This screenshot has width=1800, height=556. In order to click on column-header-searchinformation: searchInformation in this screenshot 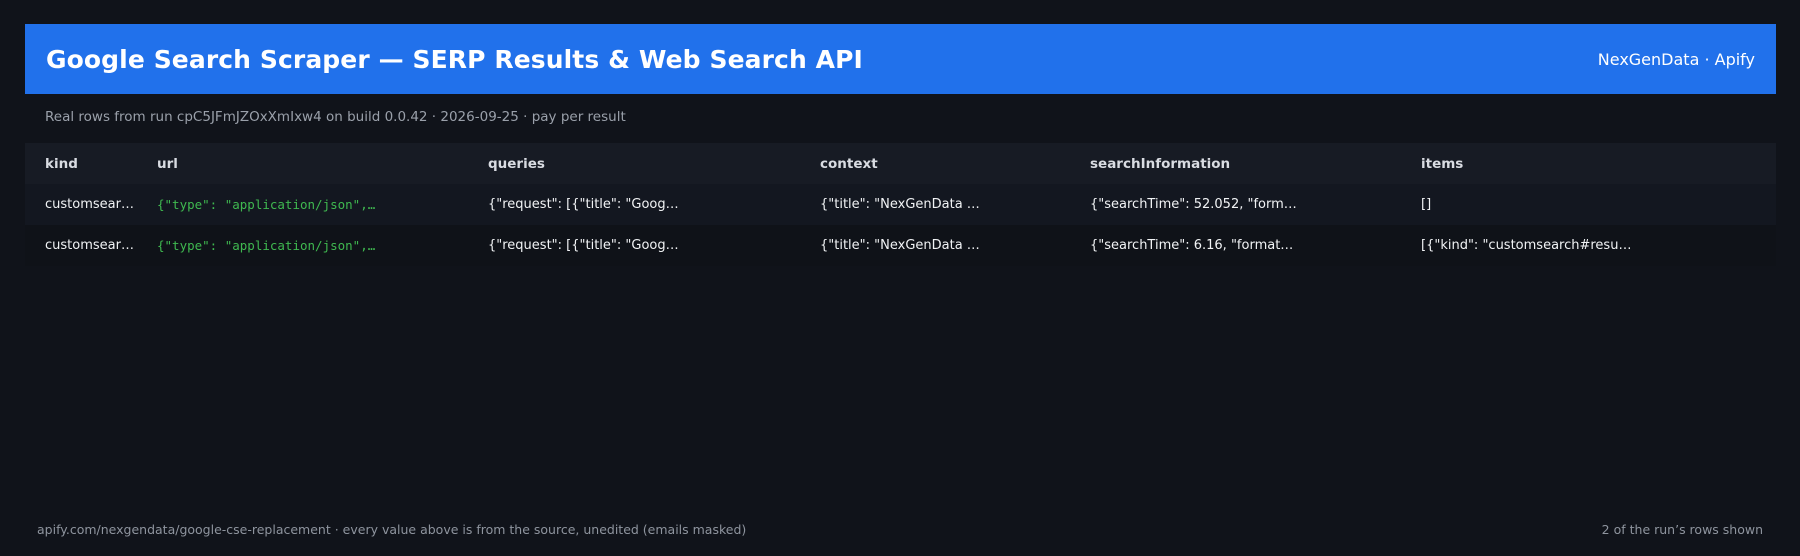, I will do `click(1255, 164)`.